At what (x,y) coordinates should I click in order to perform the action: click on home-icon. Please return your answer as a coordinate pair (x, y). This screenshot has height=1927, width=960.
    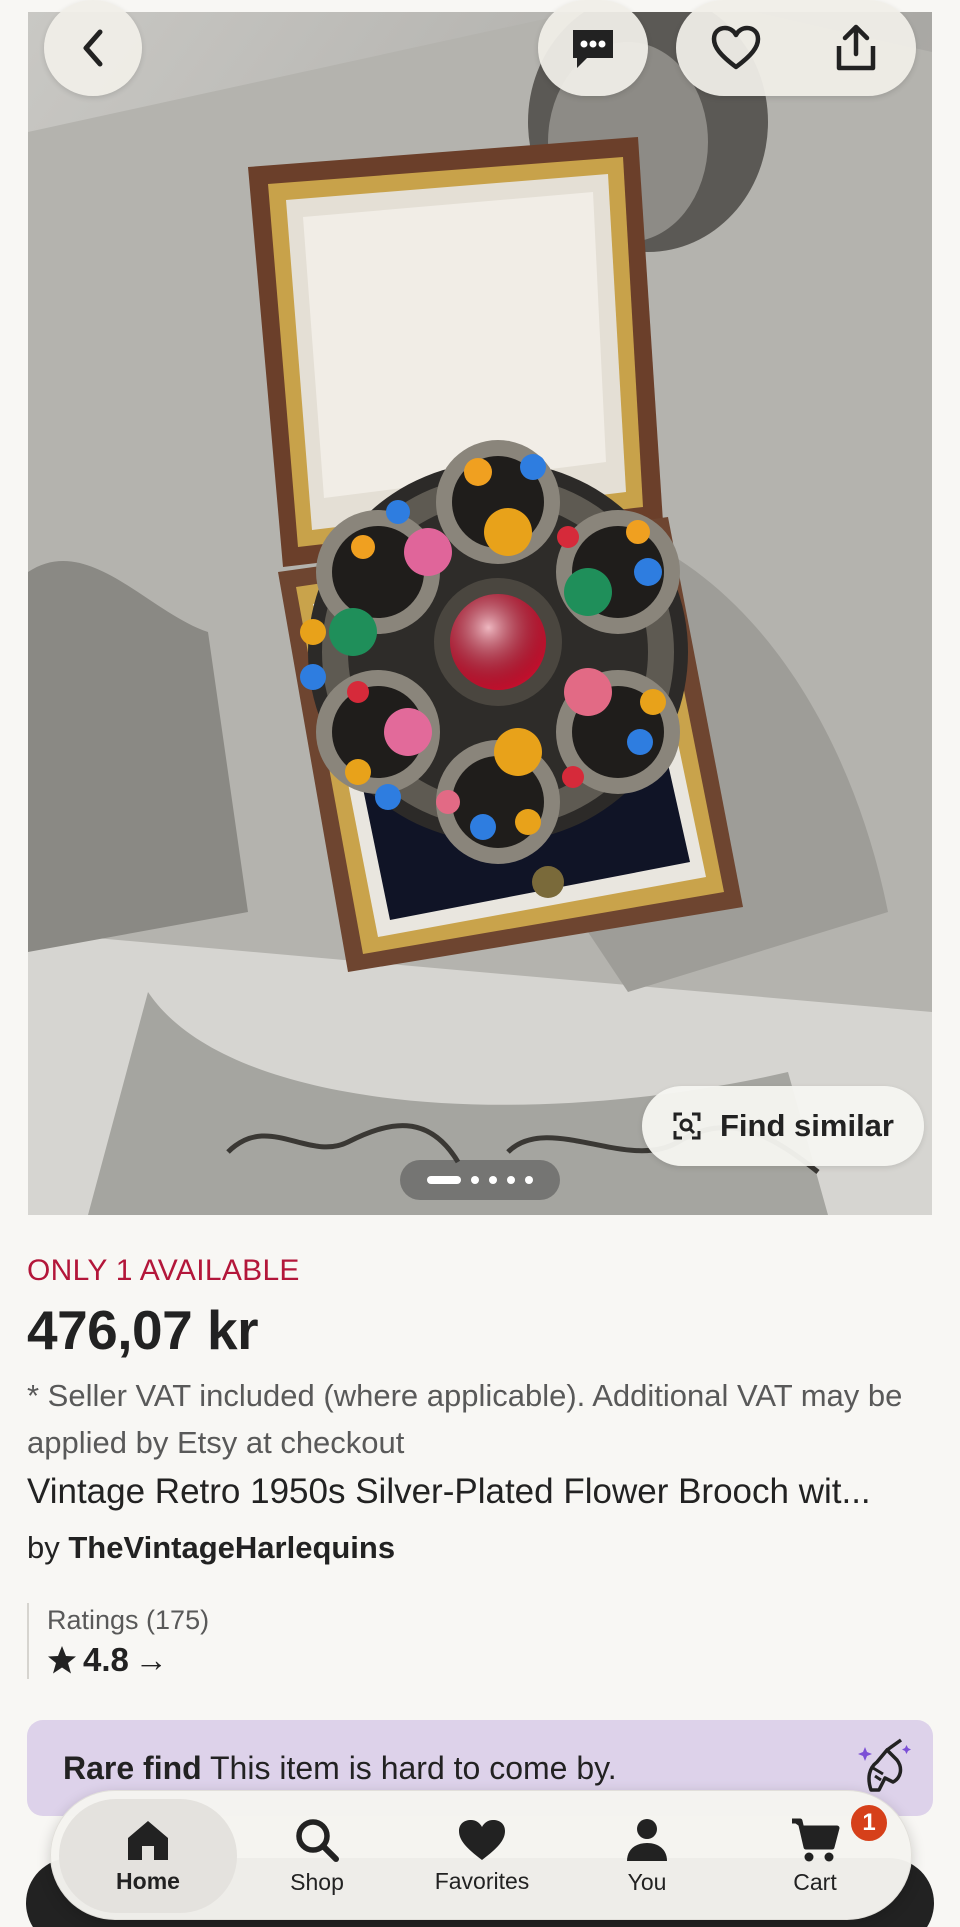
    Looking at the image, I should click on (148, 1840).